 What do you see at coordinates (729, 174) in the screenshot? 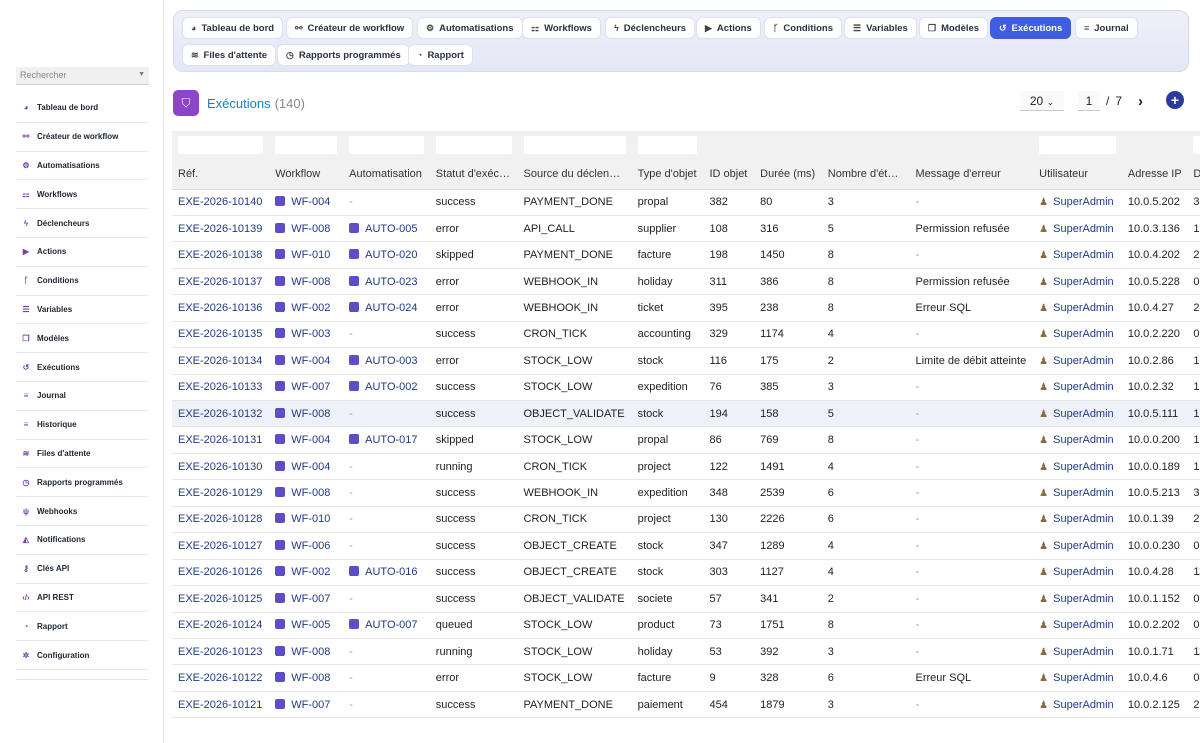
I see `column-header: ID objet` at bounding box center [729, 174].